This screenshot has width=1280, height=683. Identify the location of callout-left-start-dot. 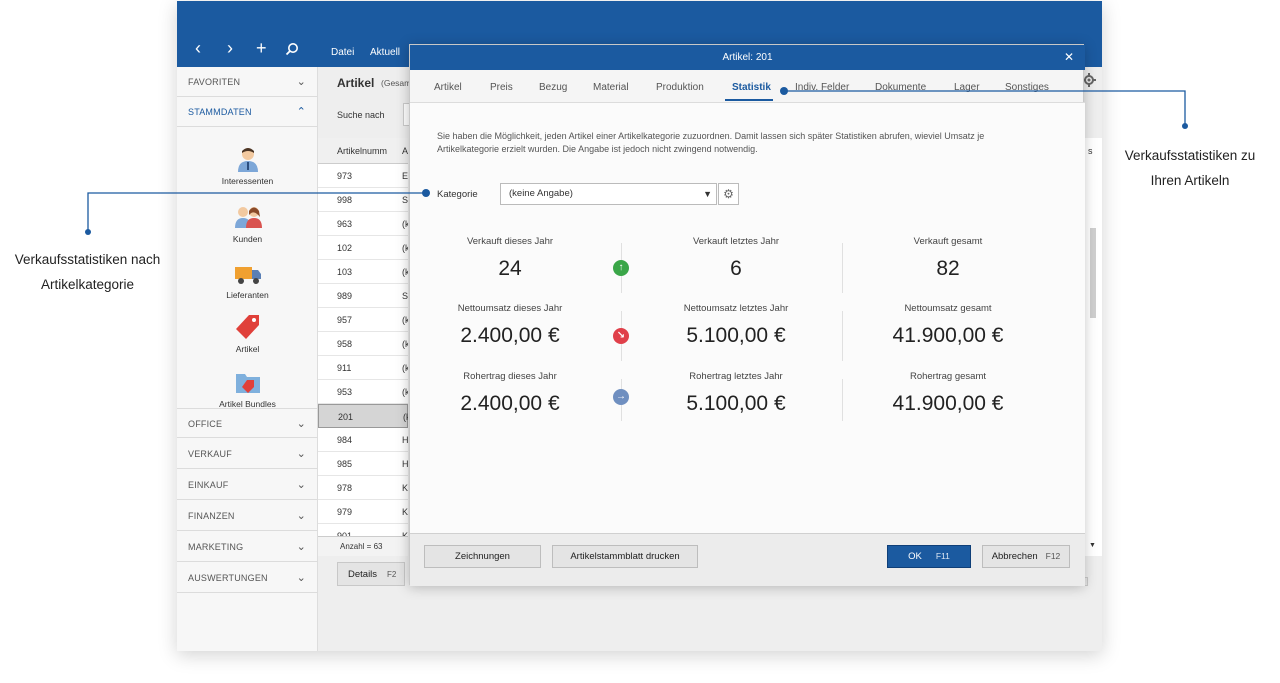
(426, 193).